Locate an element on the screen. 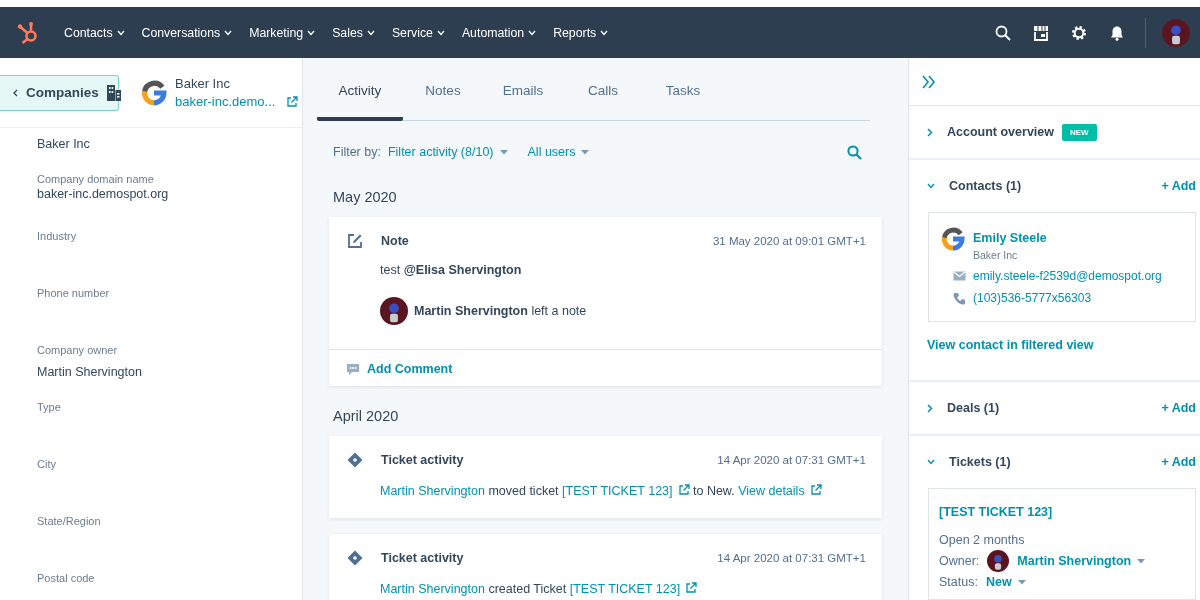 Image resolution: width=1200 pixels, height=600 pixels. chevron-left-icon is located at coordinates (15, 92).